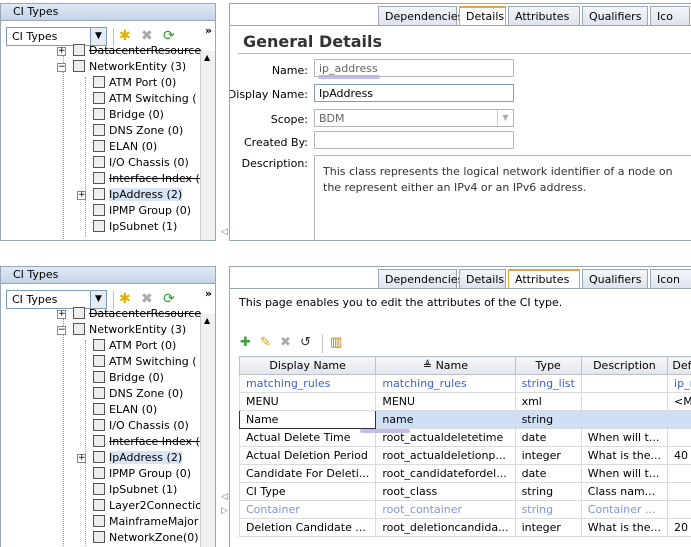 Image resolution: width=691 pixels, height=547 pixels. I want to click on table-row: Name name string, so click(464, 419).